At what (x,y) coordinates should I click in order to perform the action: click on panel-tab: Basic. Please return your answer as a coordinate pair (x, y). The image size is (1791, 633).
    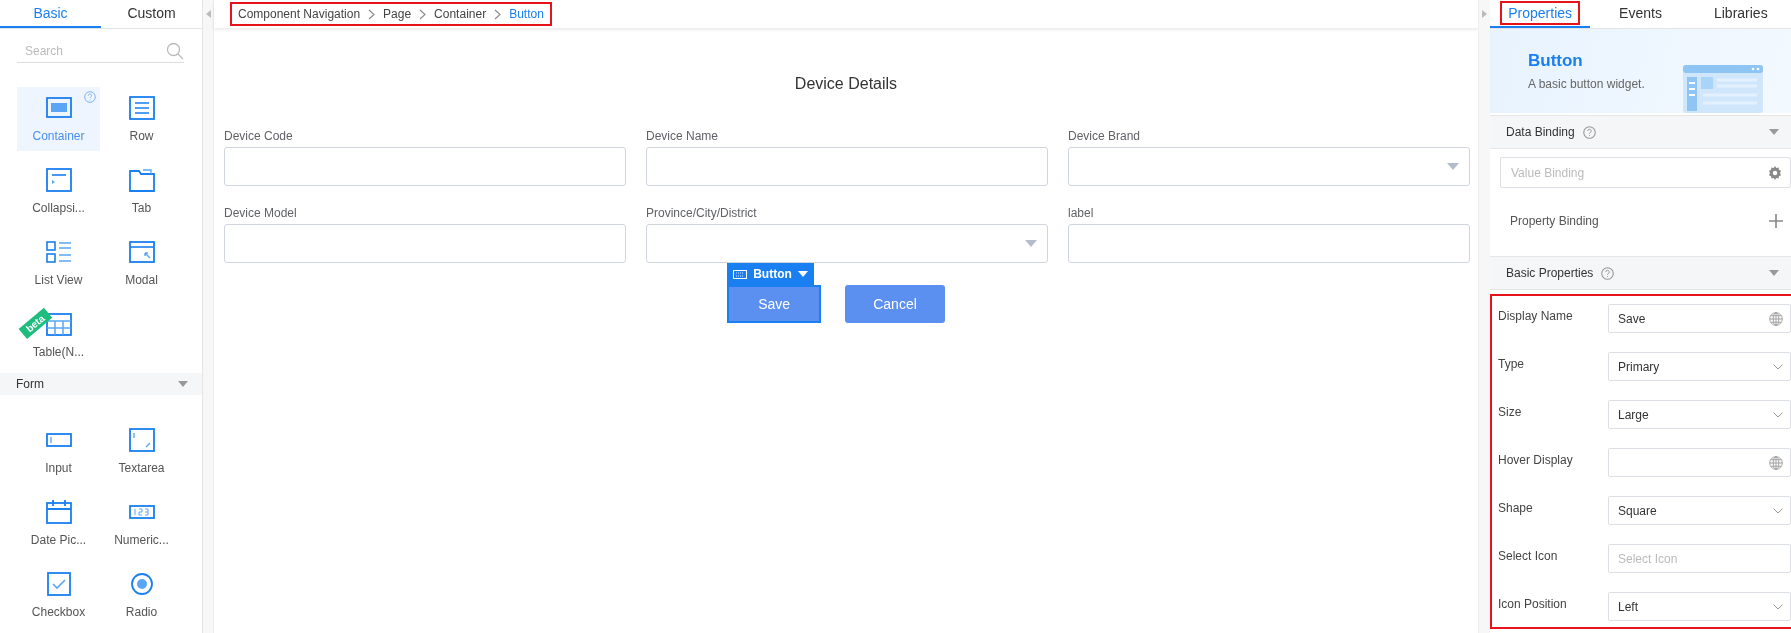
    Looking at the image, I should click on (50, 14).